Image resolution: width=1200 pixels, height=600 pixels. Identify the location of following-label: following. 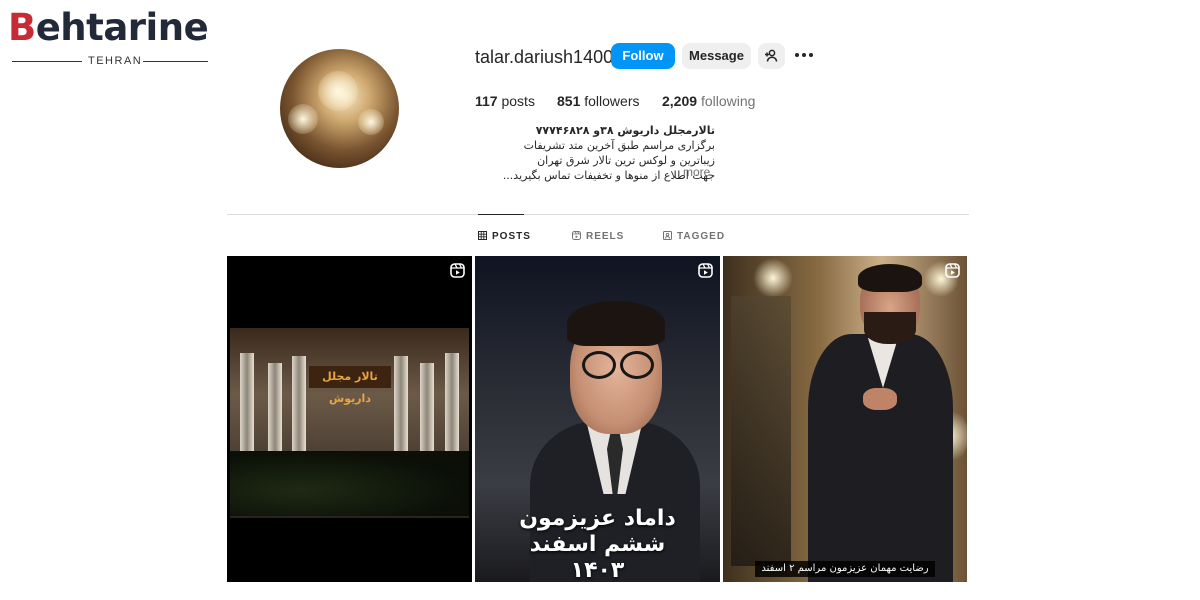
(728, 101).